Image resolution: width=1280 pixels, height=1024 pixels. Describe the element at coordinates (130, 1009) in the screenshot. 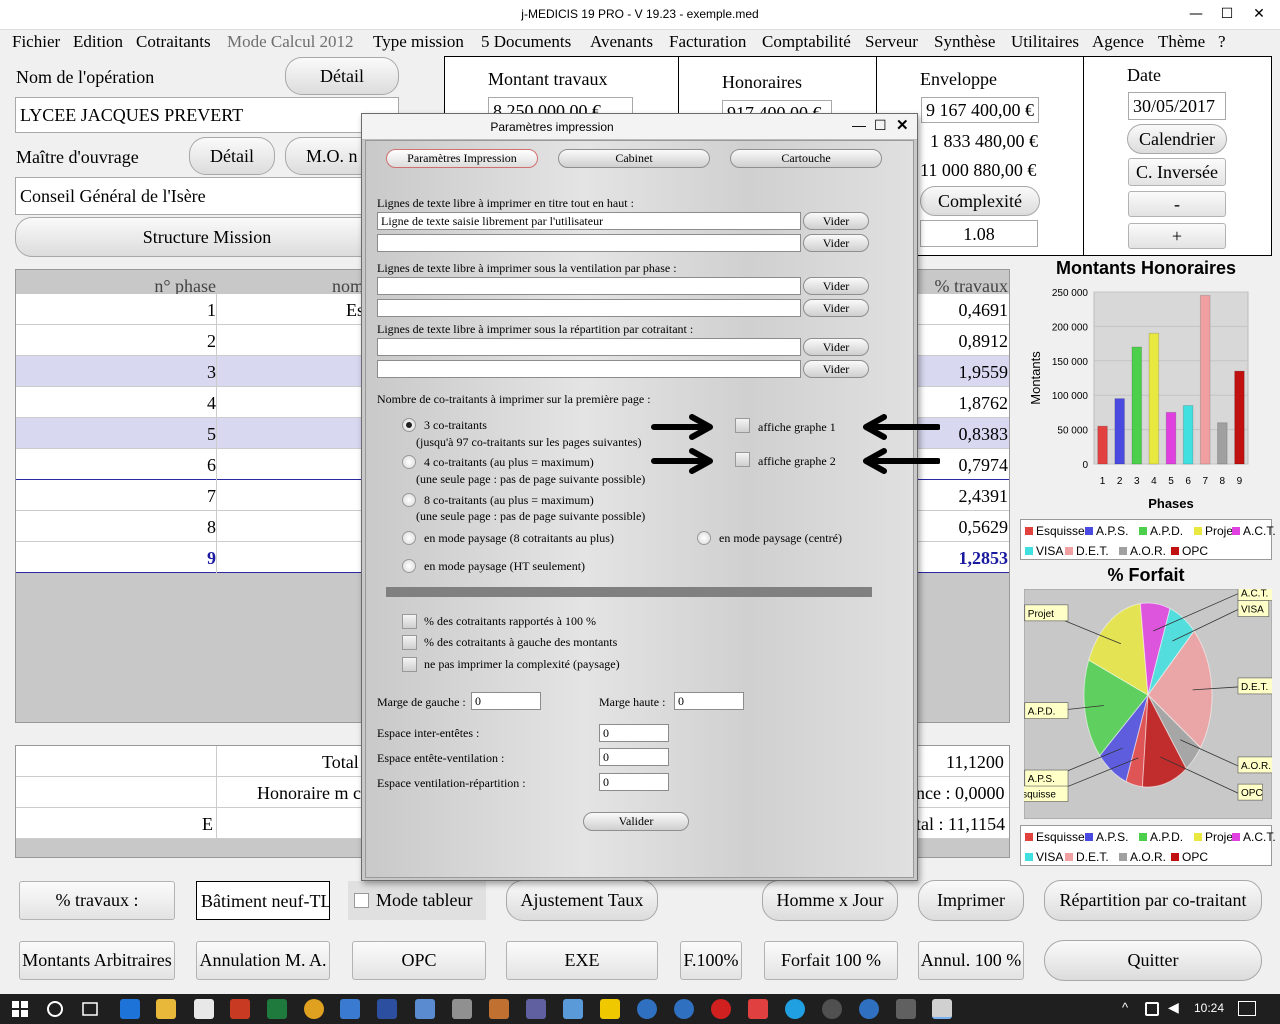

I see `edge-icon` at that location.